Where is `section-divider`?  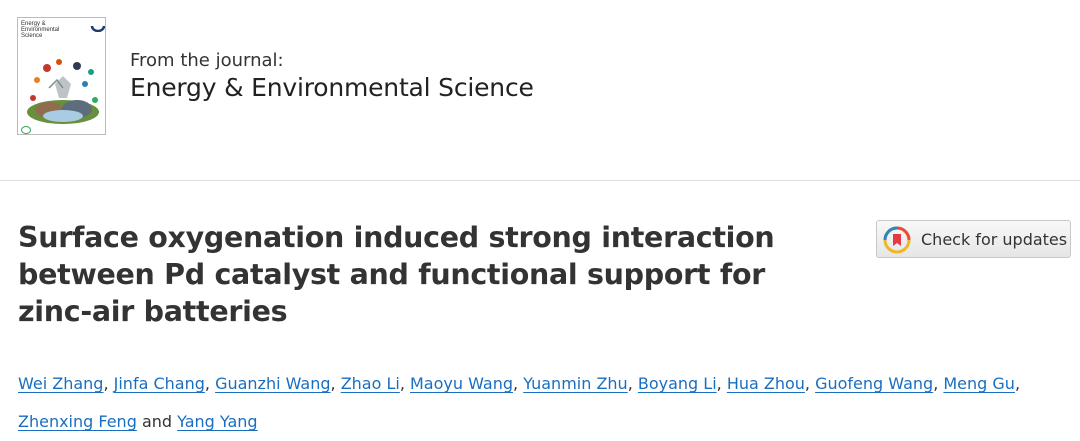
section-divider is located at coordinates (540, 180).